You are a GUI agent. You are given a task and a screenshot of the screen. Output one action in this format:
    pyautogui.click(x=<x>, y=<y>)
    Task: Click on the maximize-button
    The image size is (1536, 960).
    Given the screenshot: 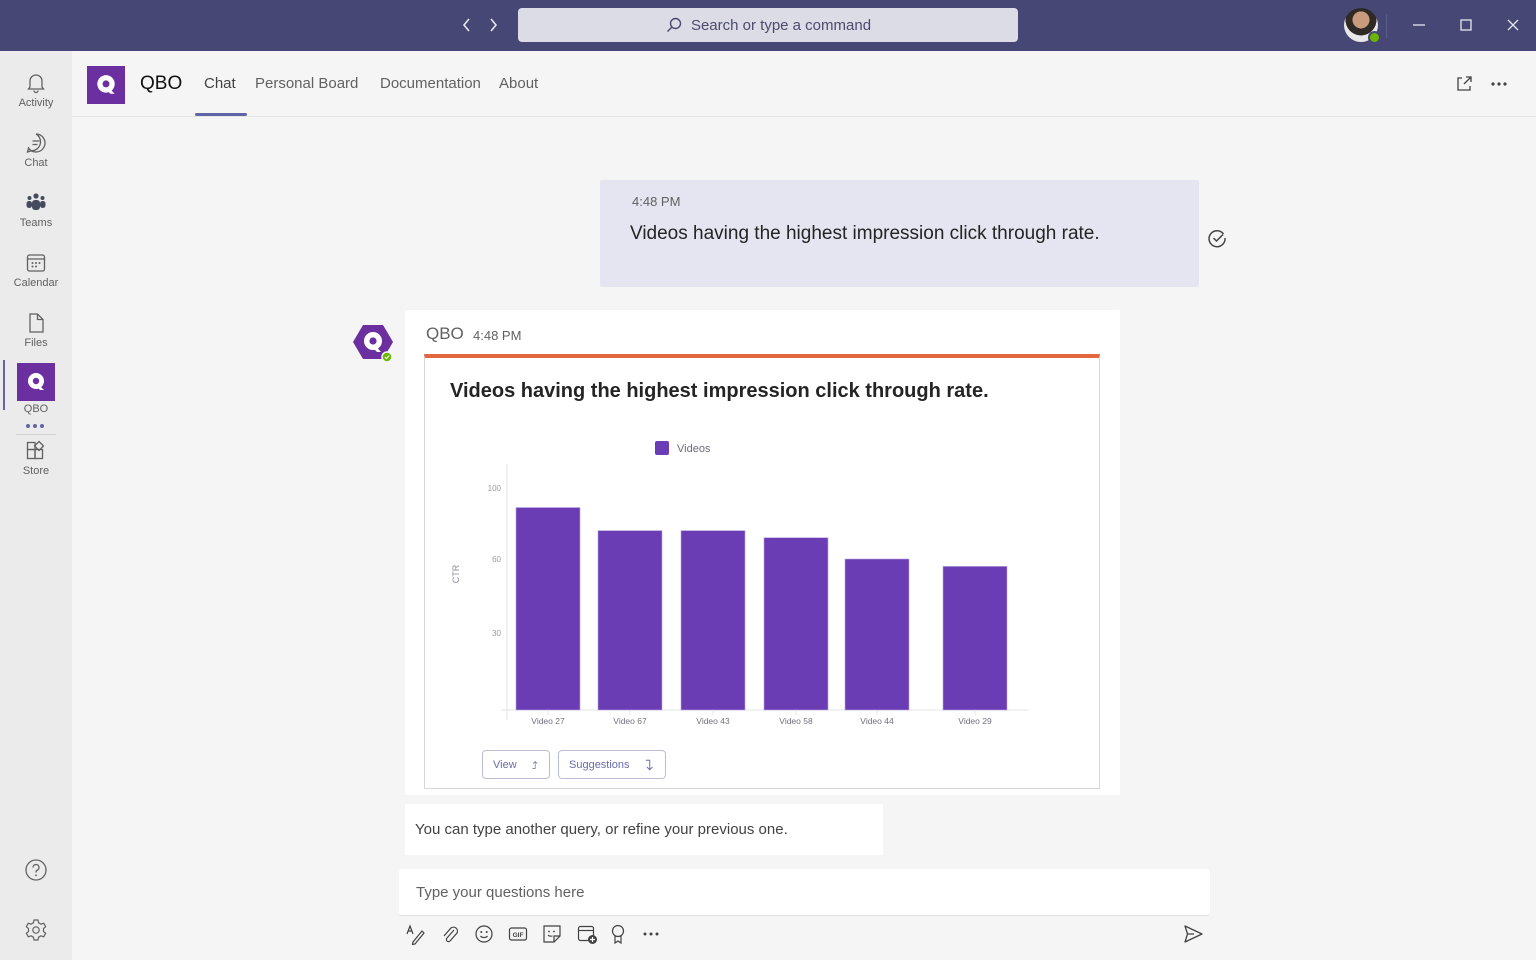 What is the action you would take?
    pyautogui.click(x=1466, y=25)
    